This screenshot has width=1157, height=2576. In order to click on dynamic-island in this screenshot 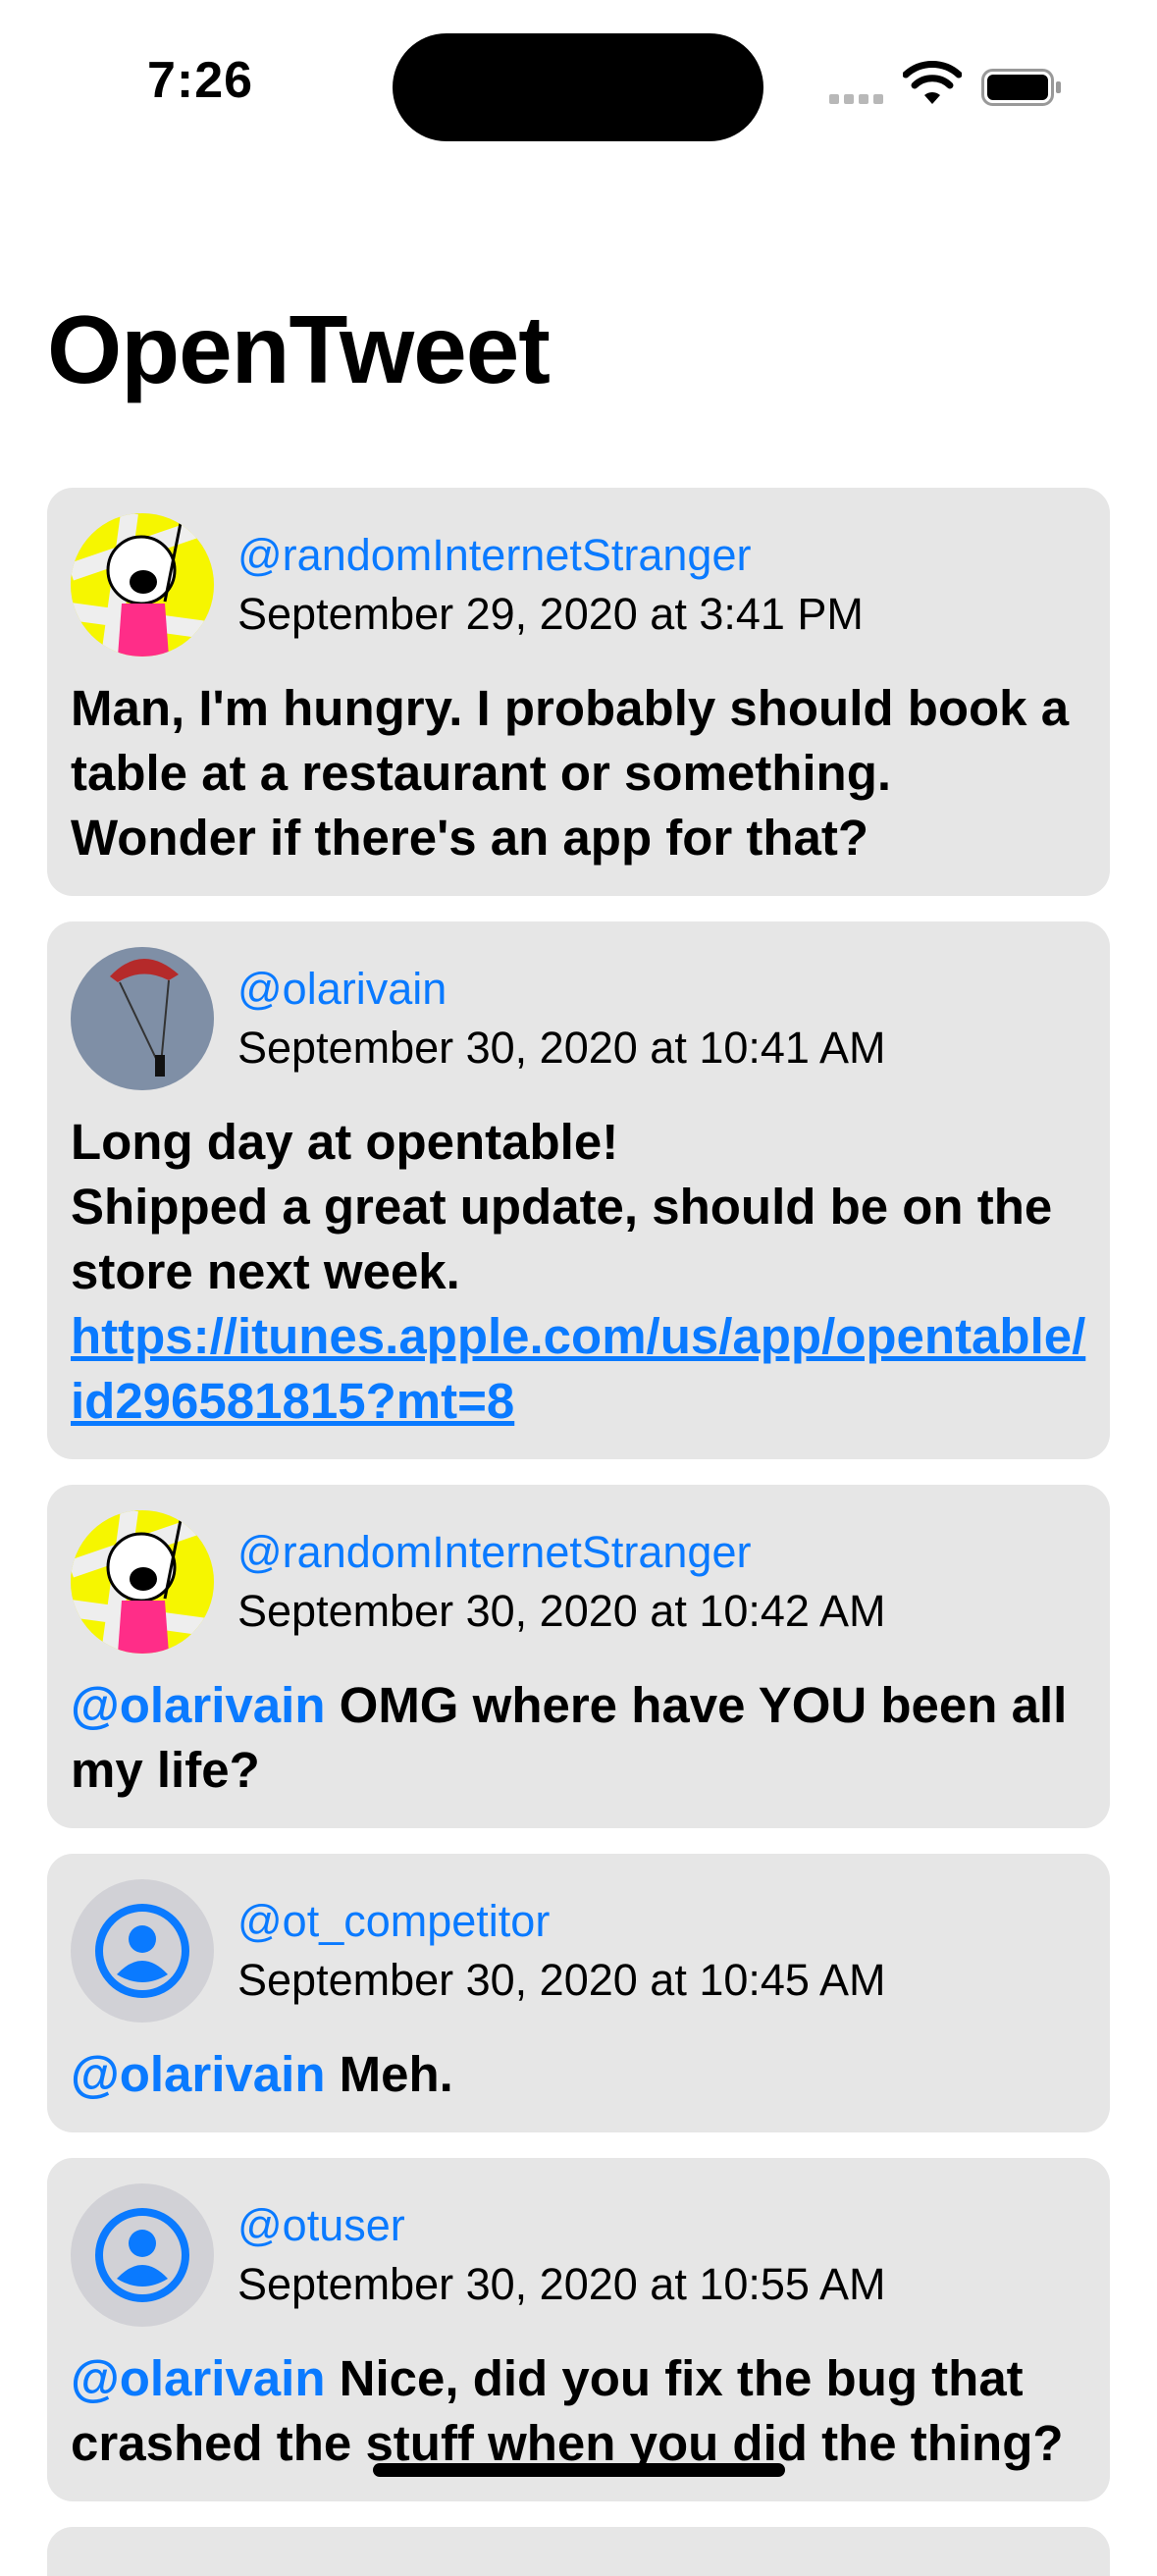, I will do `click(578, 87)`.